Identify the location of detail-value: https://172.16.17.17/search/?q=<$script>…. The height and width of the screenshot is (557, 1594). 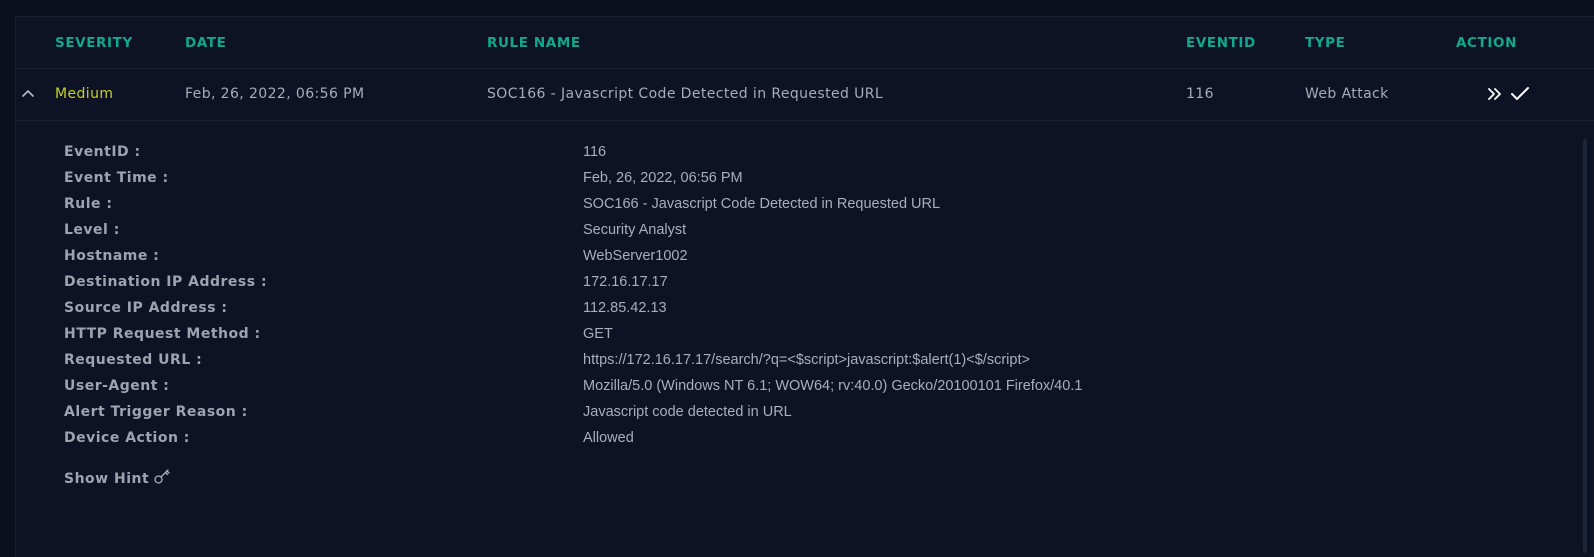
(806, 360).